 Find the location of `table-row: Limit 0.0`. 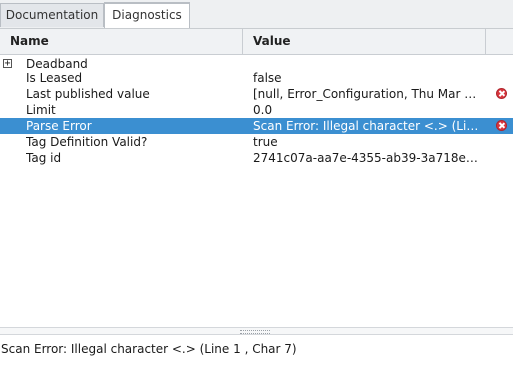

table-row: Limit 0.0 is located at coordinates (256, 110).